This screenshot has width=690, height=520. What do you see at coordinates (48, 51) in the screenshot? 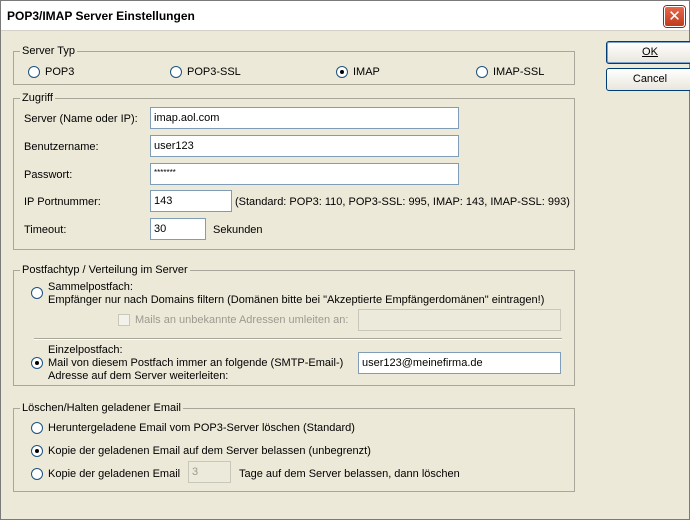
I see `server-type-legend: Server Typ` at bounding box center [48, 51].